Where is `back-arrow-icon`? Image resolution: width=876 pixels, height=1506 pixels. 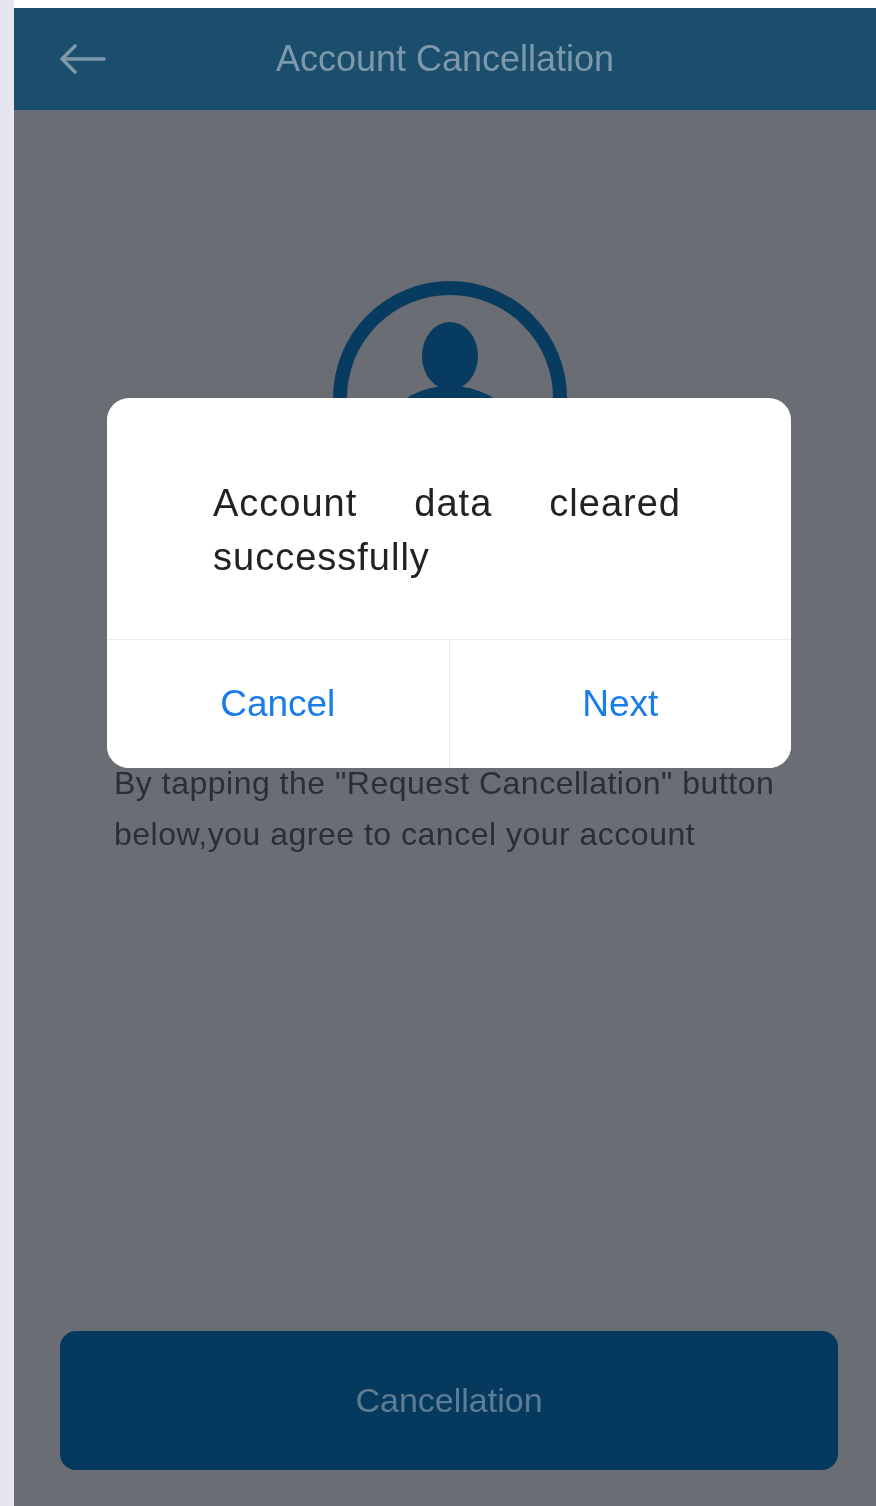 back-arrow-icon is located at coordinates (82, 59).